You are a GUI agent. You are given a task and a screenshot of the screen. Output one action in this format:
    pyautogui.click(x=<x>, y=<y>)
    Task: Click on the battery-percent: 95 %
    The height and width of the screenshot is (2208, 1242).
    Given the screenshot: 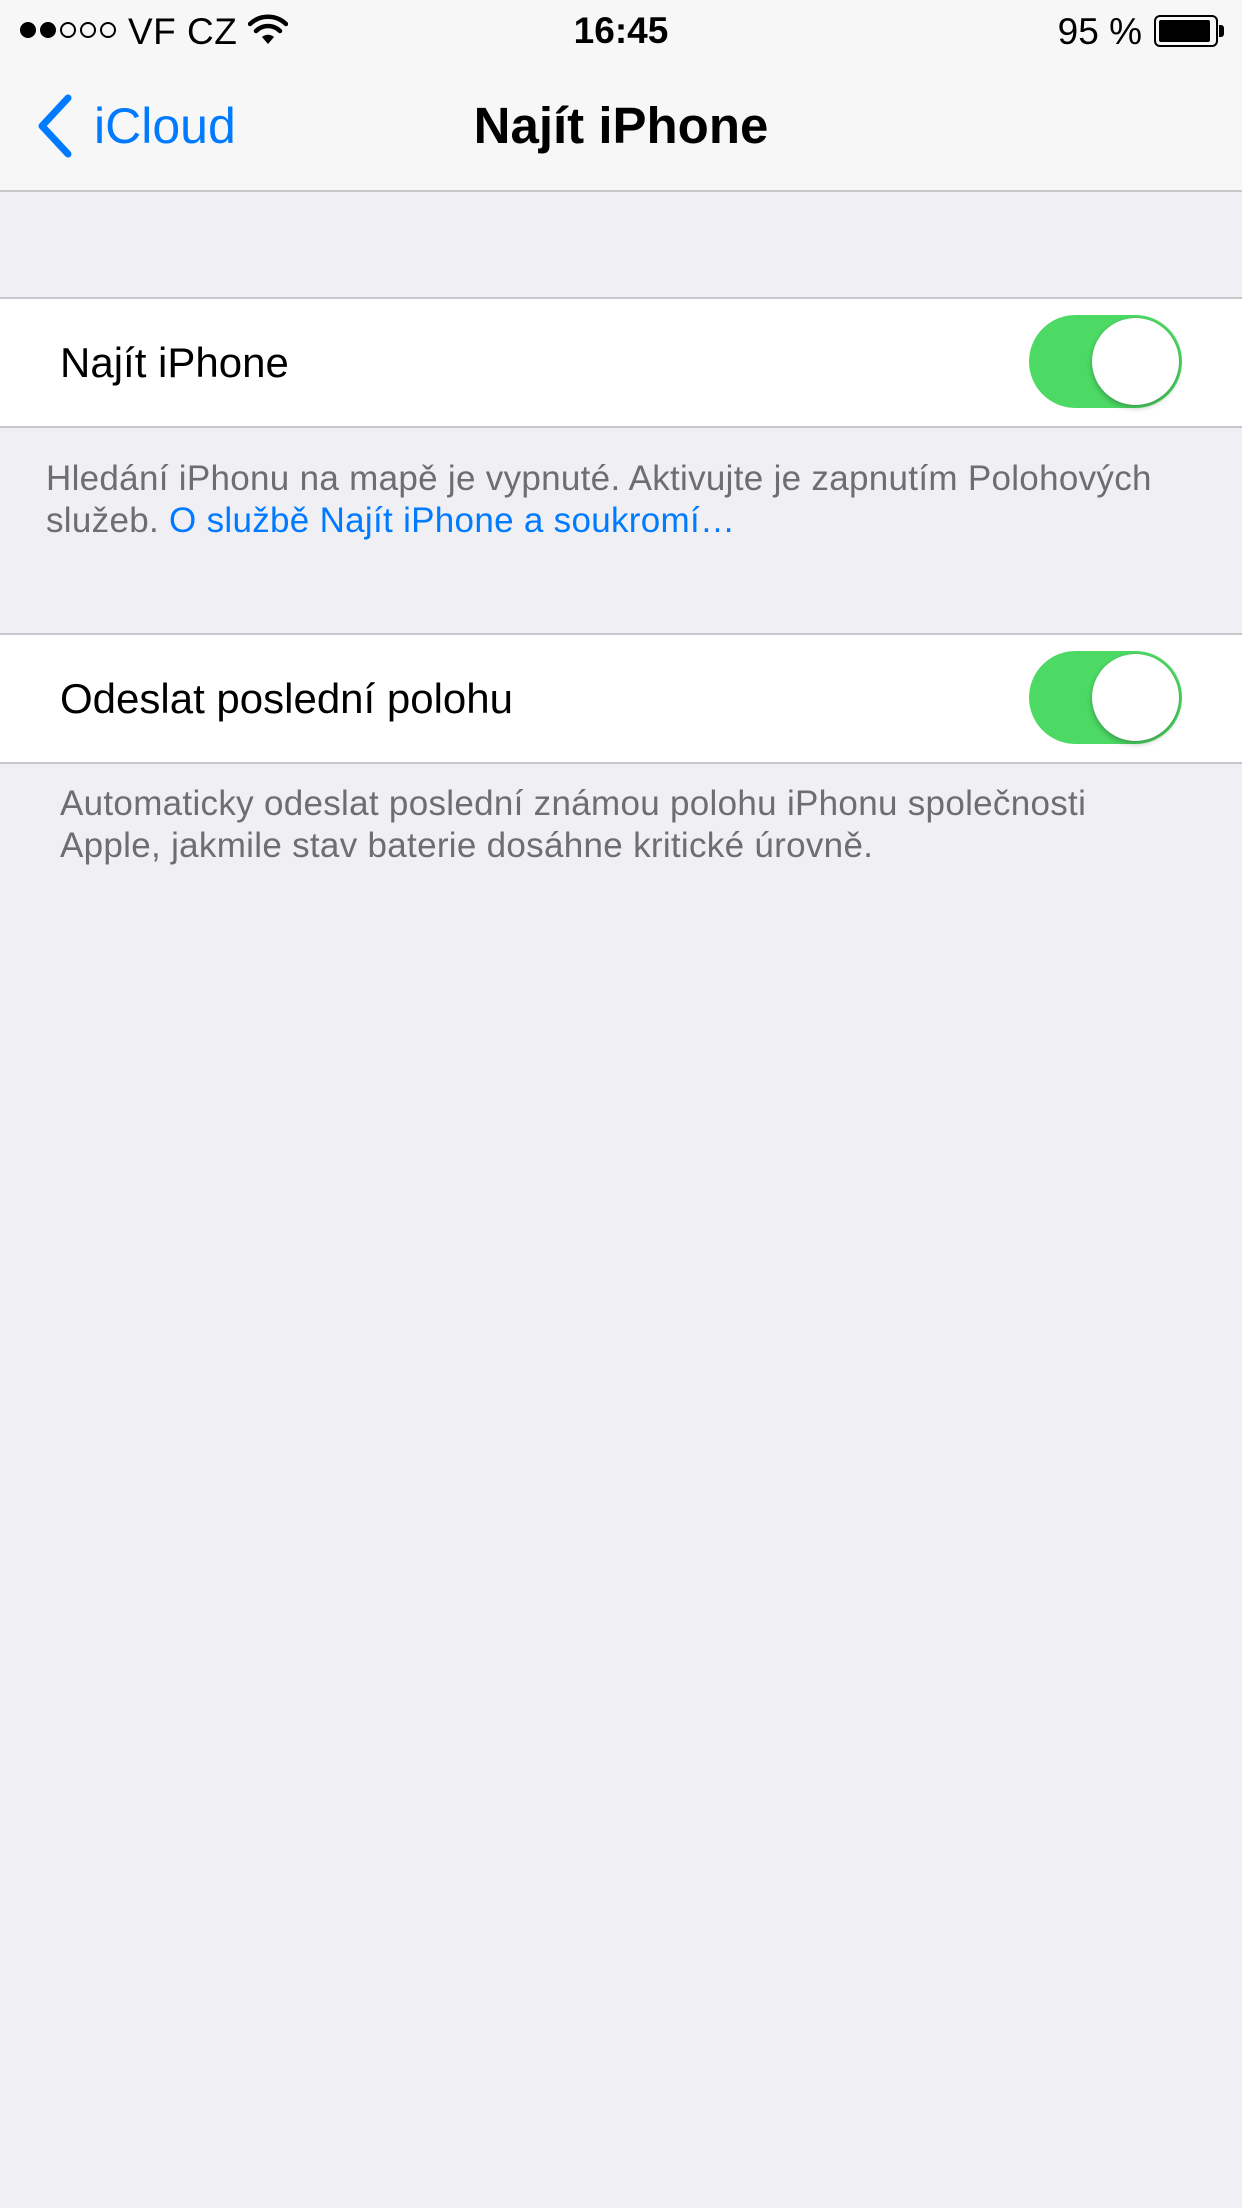 What is the action you would take?
    pyautogui.click(x=1099, y=31)
    